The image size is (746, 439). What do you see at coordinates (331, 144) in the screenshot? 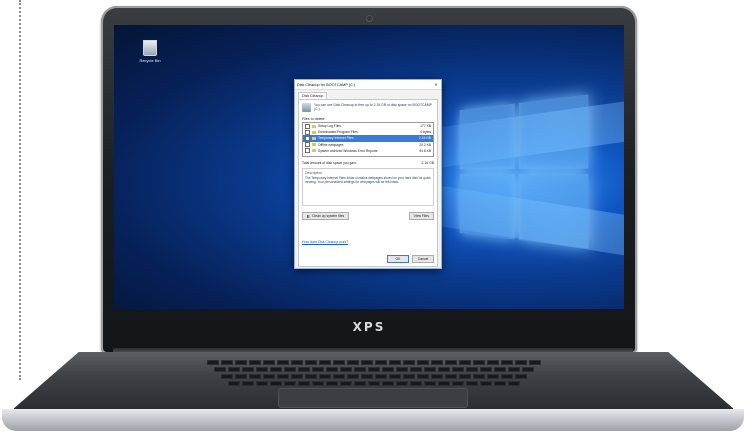
I see `file-name: Offline webpages` at bounding box center [331, 144].